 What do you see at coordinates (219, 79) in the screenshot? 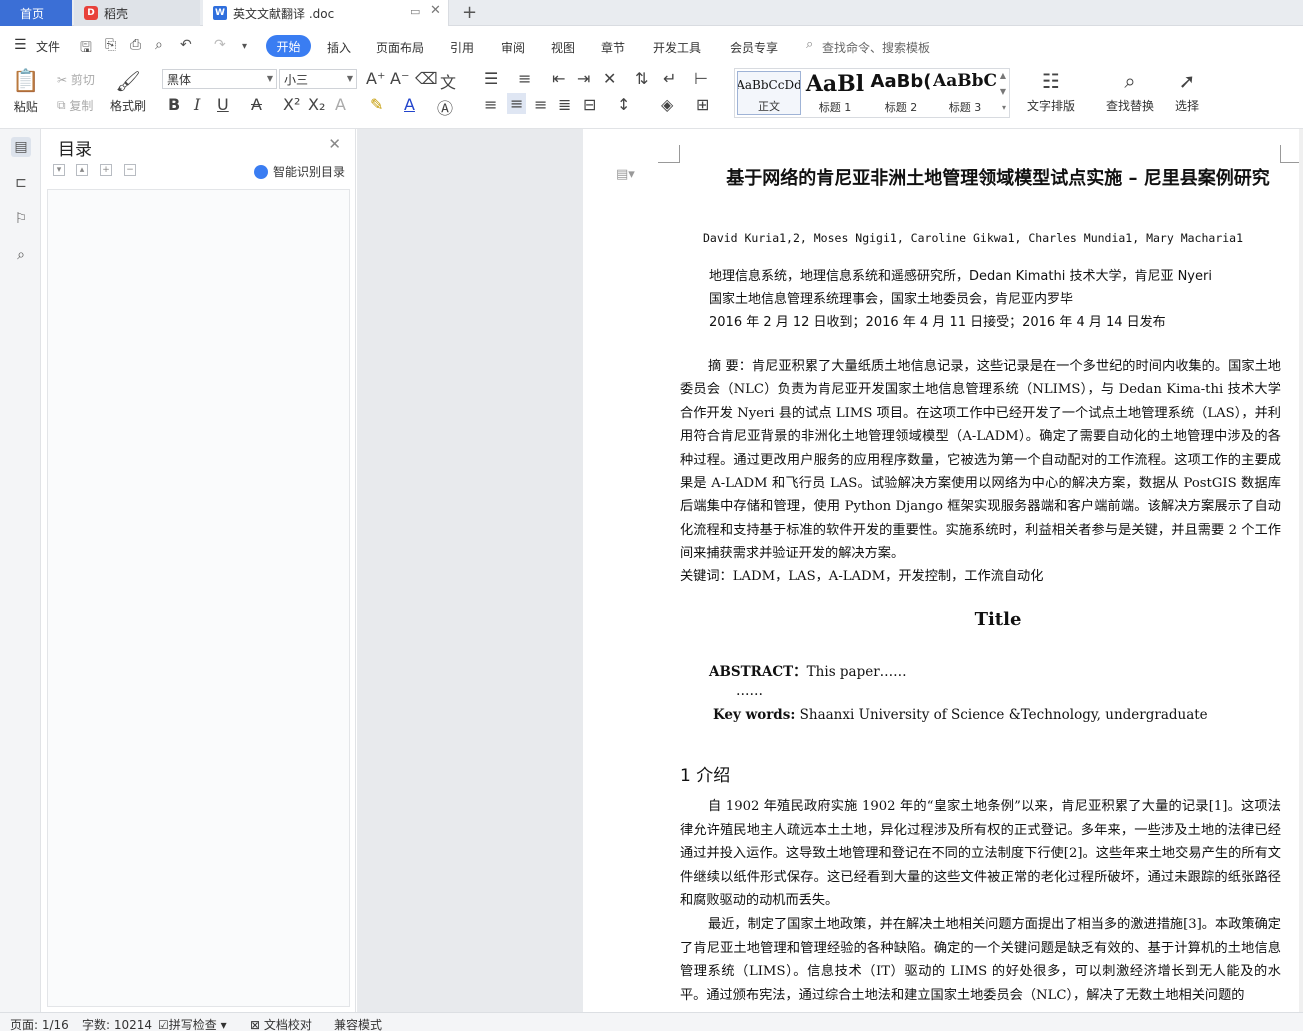
I see `font-name-select: 黑体 ▼` at bounding box center [219, 79].